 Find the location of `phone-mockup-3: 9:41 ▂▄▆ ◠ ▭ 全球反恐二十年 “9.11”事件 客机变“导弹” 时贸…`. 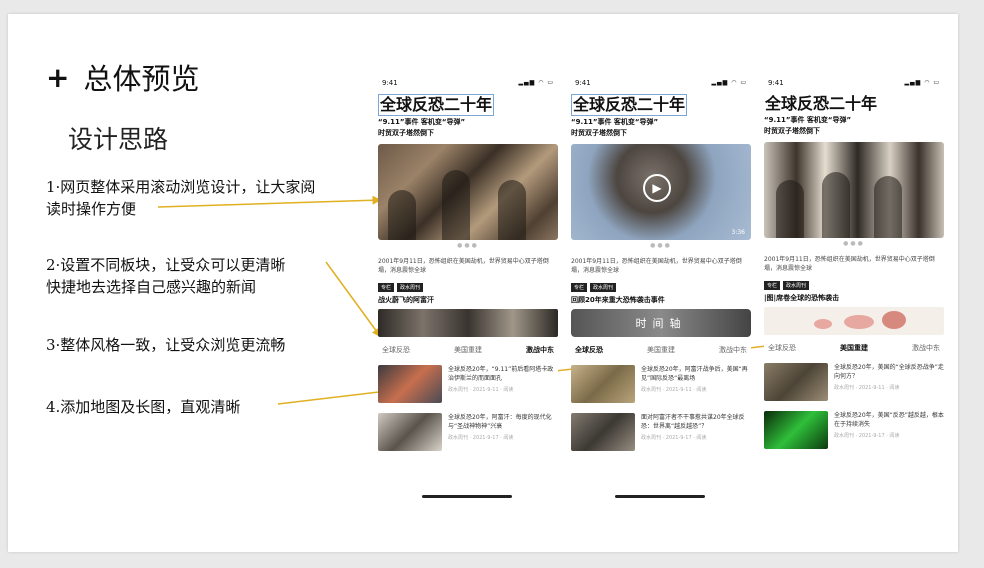

phone-mockup-3: 9:41 ▂▄▆ ◠ ▭ 全球反恐二十年 “9.11”事件 客机变“导弹” 时贸… is located at coordinates (854, 289).